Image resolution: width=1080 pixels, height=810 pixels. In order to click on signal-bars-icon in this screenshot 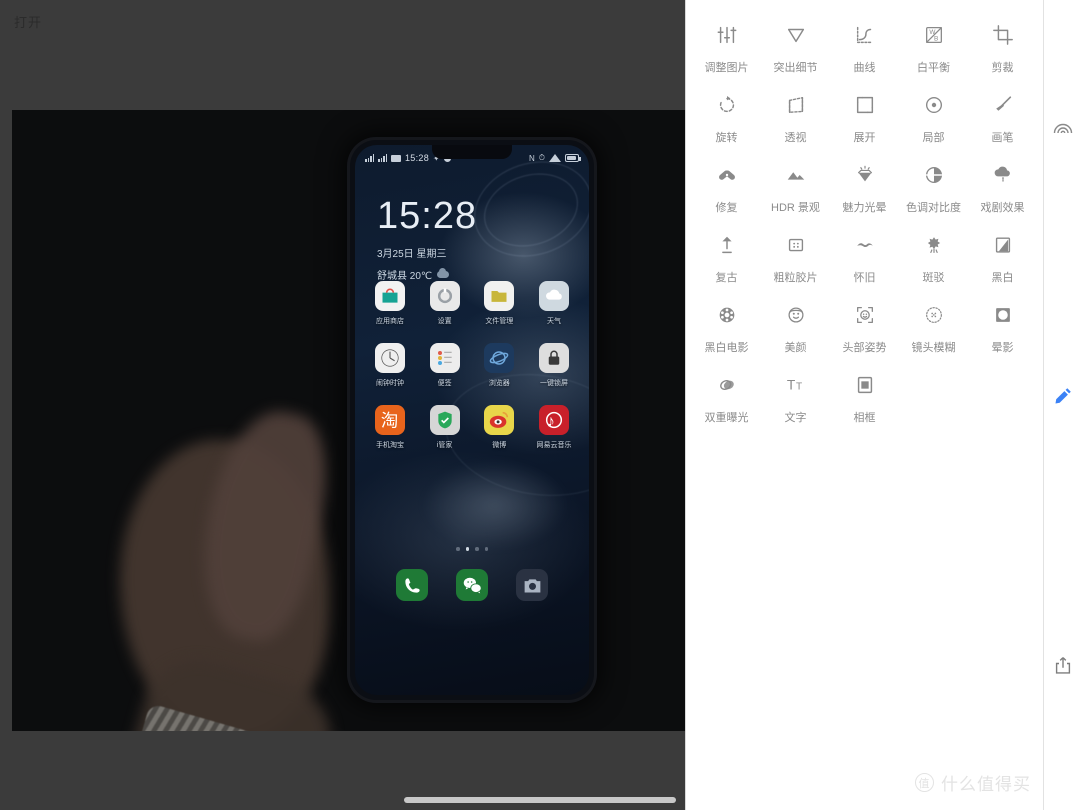, I will do `click(369, 158)`.